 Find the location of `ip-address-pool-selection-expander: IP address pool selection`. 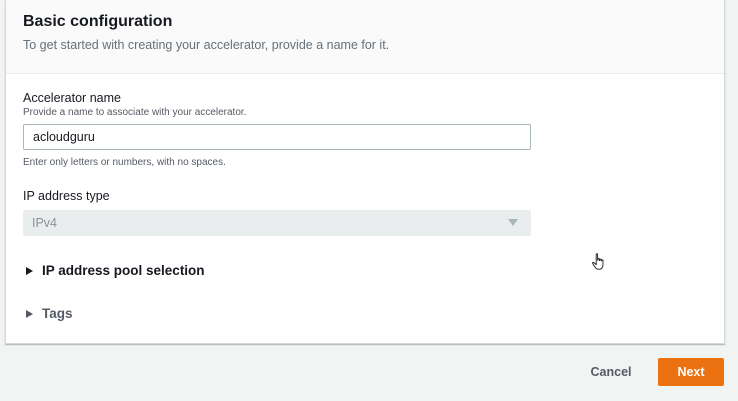

ip-address-pool-selection-expander: IP address pool selection is located at coordinates (375, 270).